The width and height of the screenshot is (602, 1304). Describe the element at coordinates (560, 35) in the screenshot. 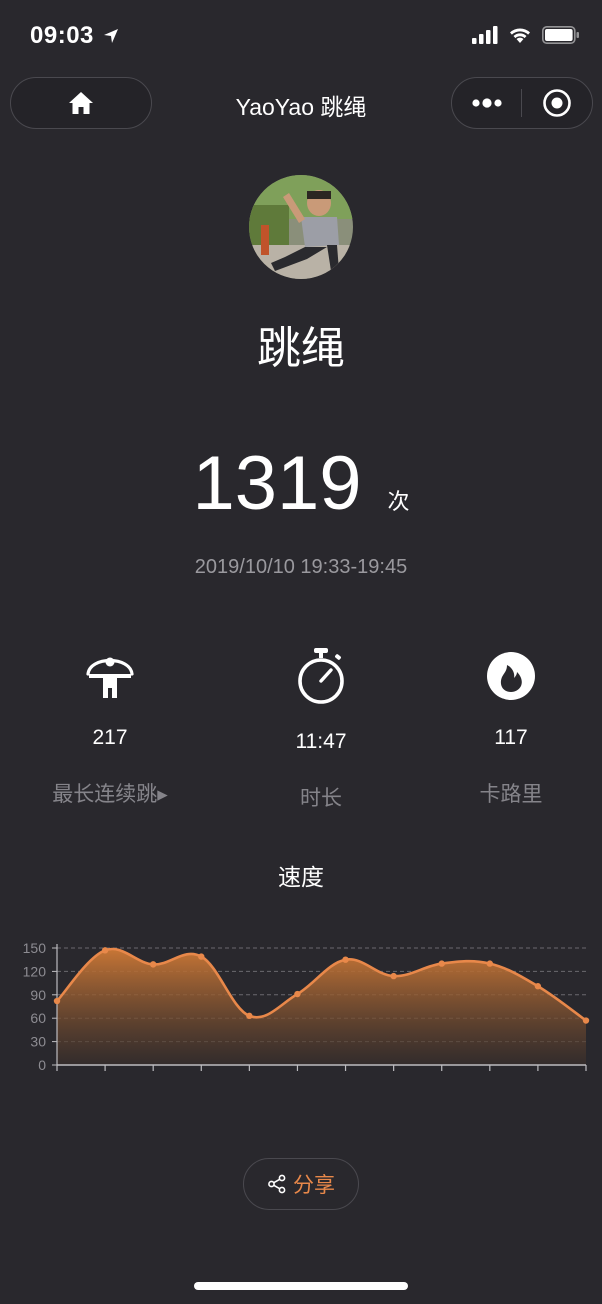

I see `battery-icon` at that location.